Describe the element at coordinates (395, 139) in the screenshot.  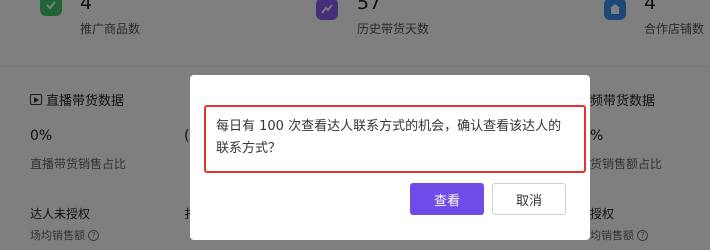
I see `dialog-message: 每日有 100 次查看达人联系方式的机会，确认查看该达人的联系方式？` at that location.